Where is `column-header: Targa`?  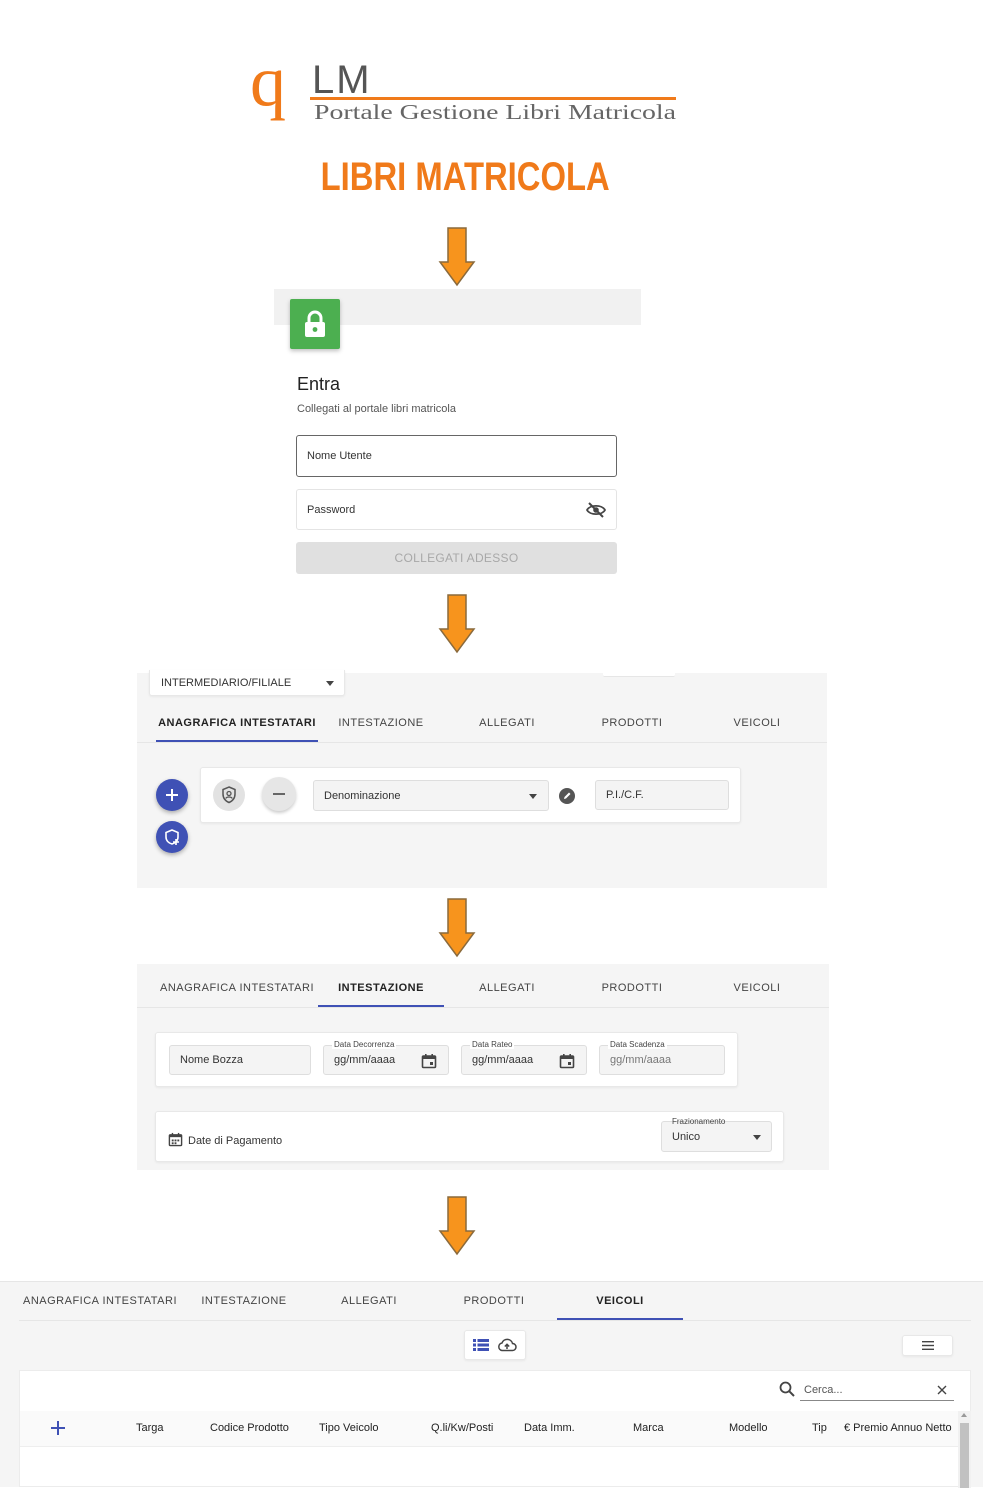 column-header: Targa is located at coordinates (150, 1428).